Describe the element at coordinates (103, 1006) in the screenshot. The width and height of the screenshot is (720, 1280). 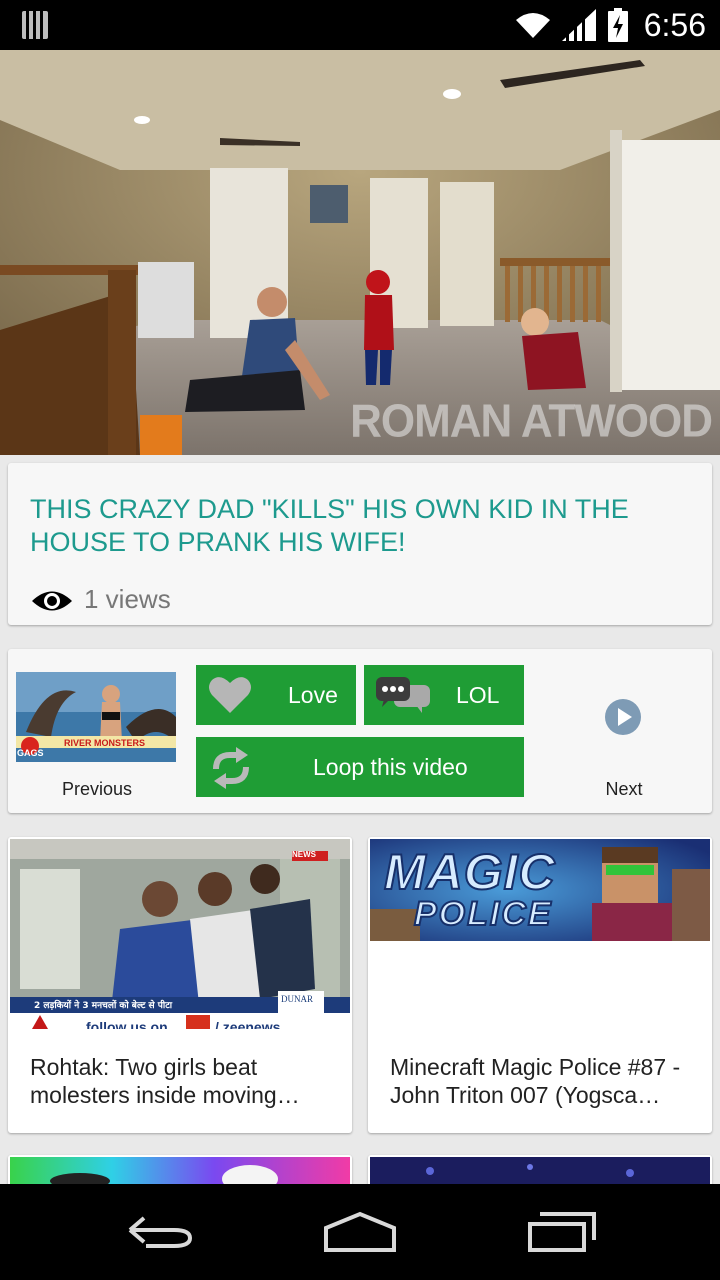
I see `thumbnail-headline: 2 लड़कियों ने 3 मनचलों को बेल्ट से पीटा` at that location.